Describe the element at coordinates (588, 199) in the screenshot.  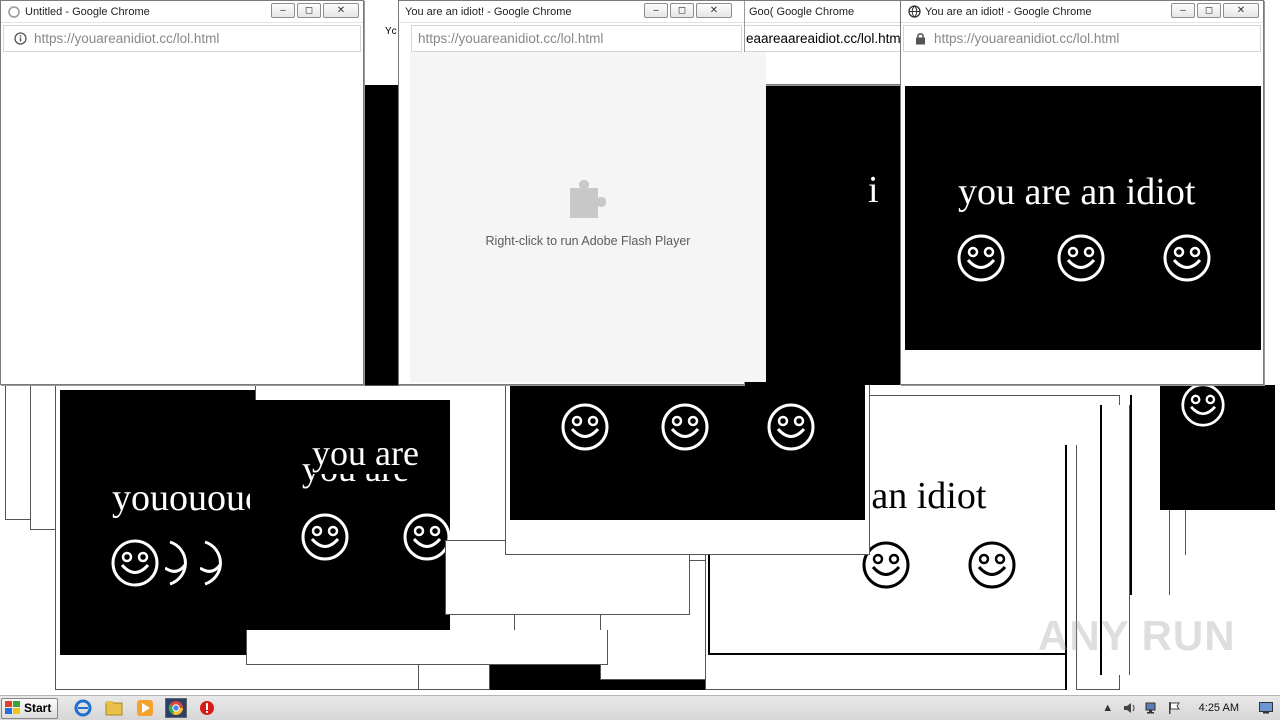
I see `puzzle-plugin-icon` at that location.